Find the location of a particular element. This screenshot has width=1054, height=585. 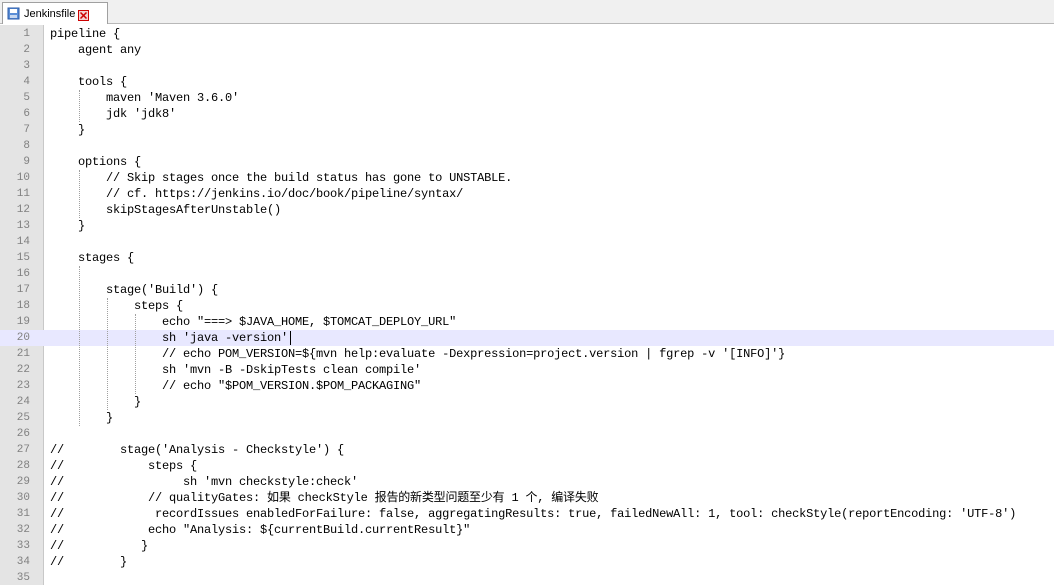

code-text: skipStagesAfterUnstable() is located at coordinates (166, 210).